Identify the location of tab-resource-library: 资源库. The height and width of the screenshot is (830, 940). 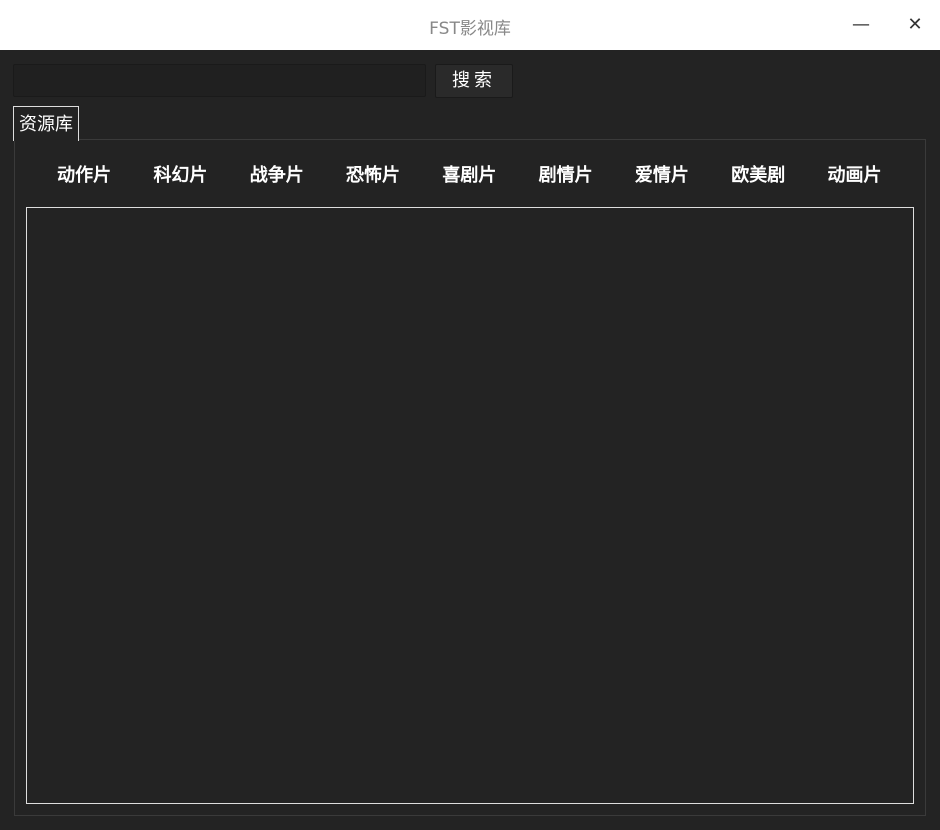
(46, 123).